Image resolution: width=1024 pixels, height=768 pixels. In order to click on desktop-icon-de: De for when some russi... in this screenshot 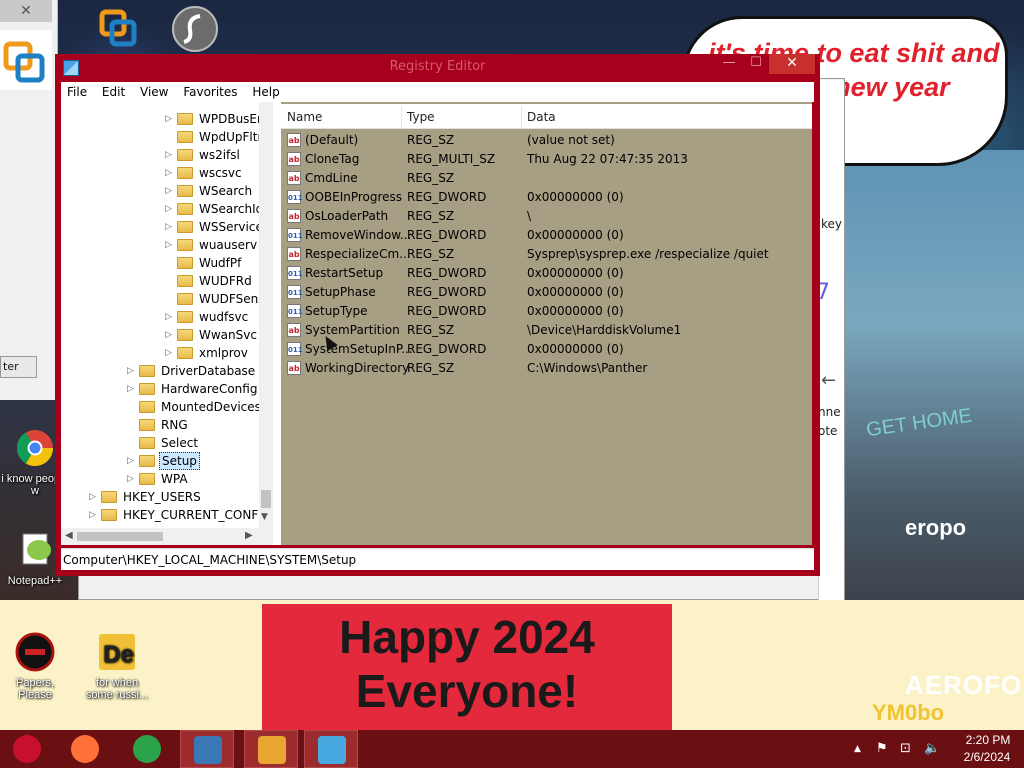, I will do `click(117, 666)`.